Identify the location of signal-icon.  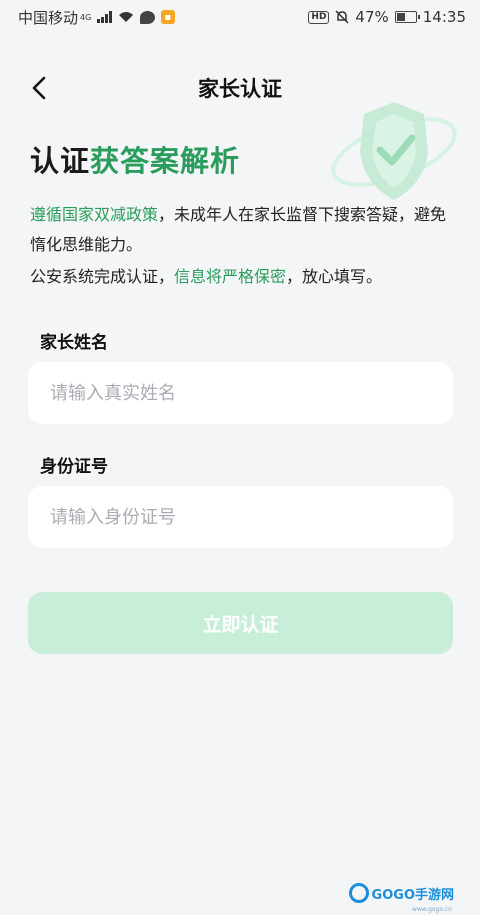
(104, 17).